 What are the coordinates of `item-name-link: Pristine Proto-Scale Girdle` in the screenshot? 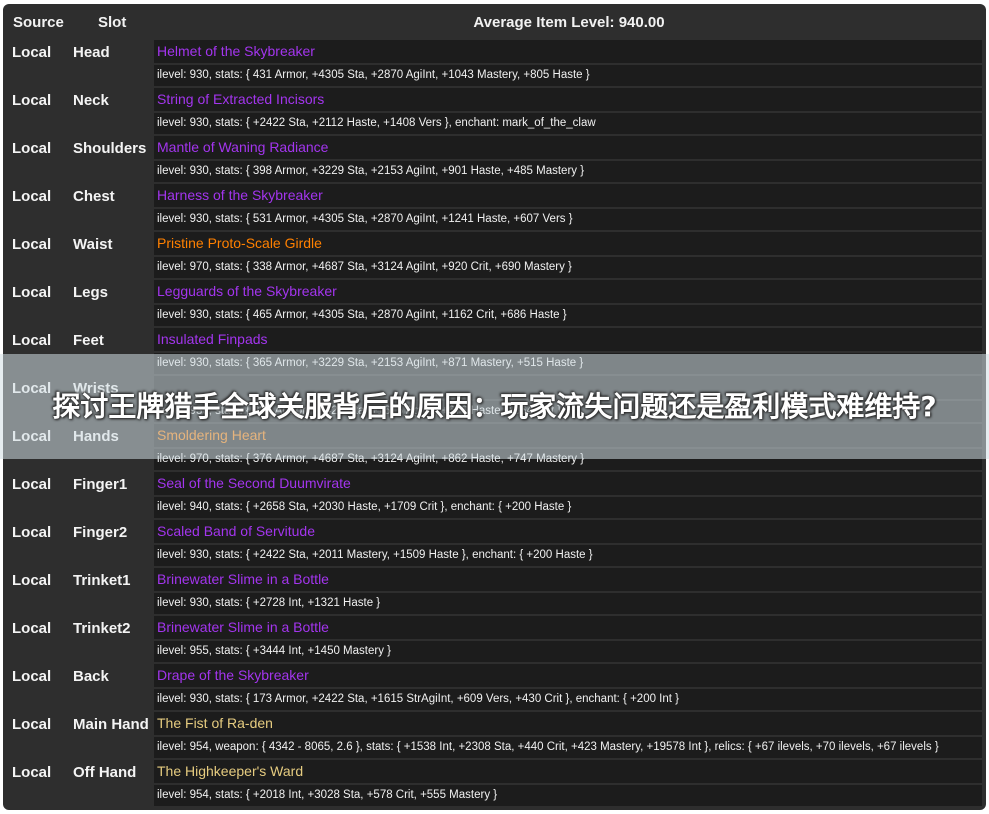 It's located at (568, 243).